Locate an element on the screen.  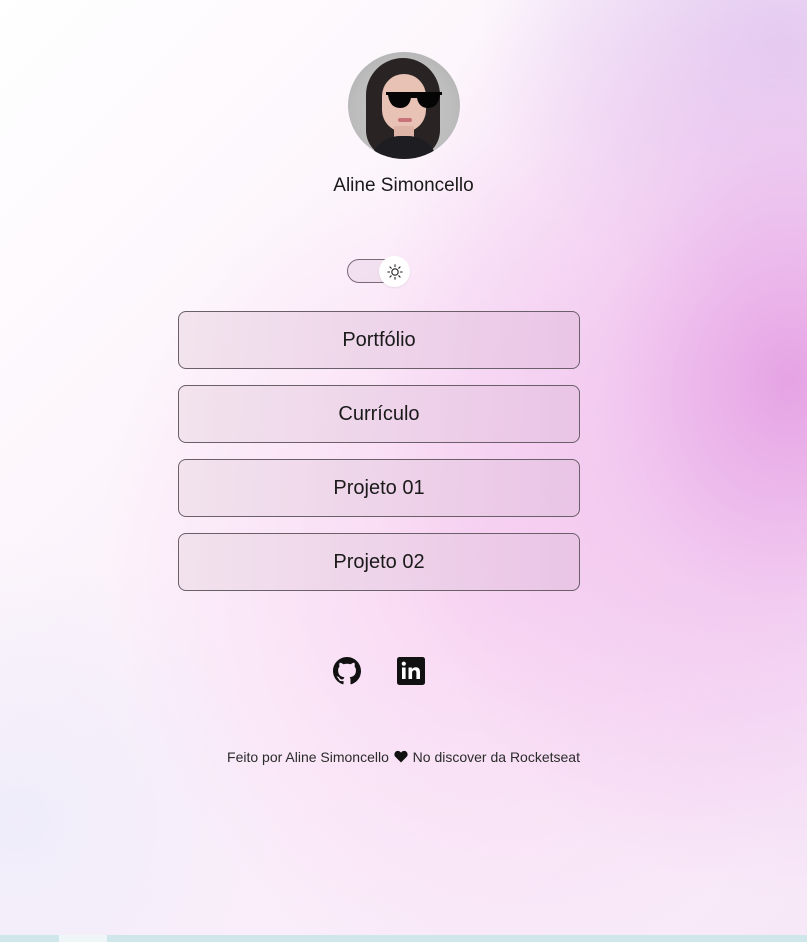
theme-toggle-knob is located at coordinates (394, 271).